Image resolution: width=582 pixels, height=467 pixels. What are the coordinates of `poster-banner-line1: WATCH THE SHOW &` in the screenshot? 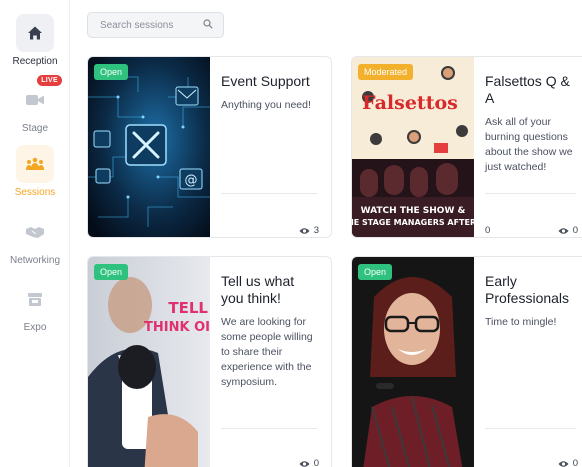 It's located at (413, 211).